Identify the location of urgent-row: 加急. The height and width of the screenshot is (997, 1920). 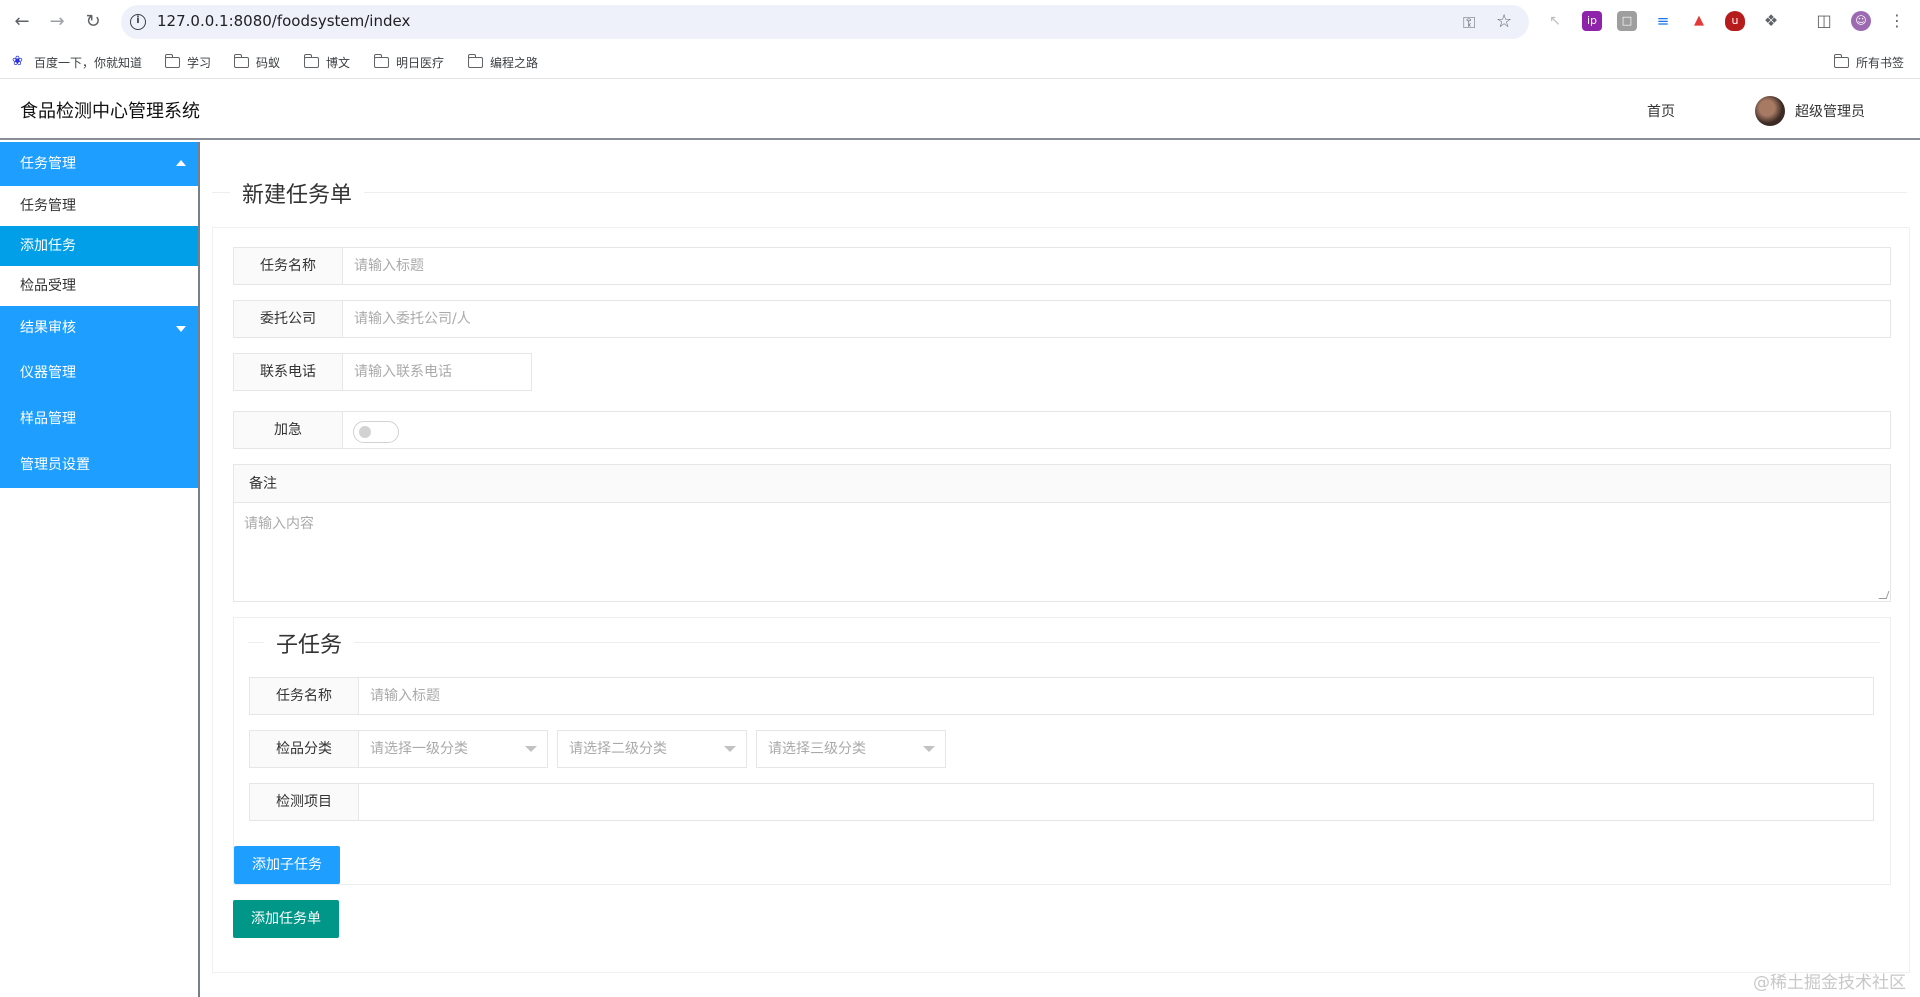
(1062, 430).